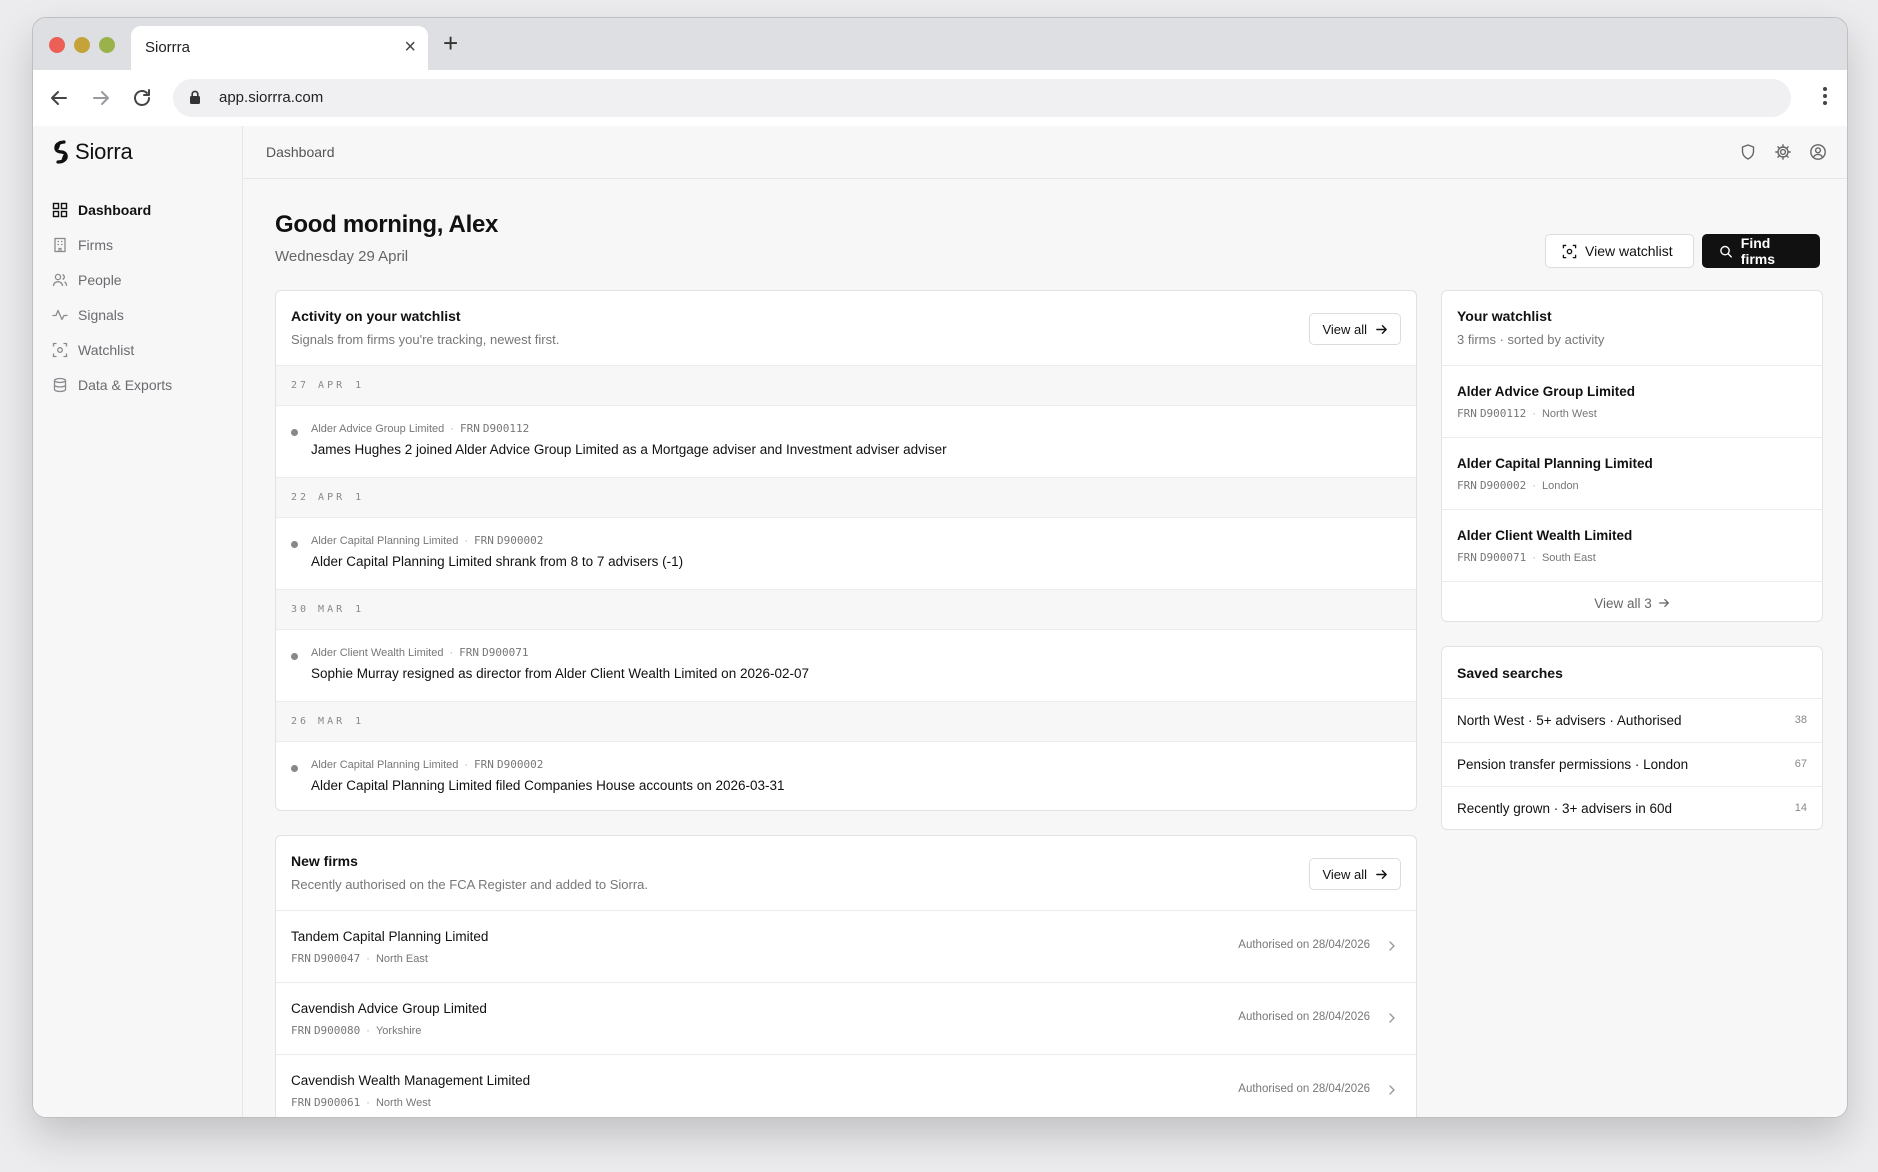 This screenshot has width=1878, height=1172. Describe the element at coordinates (101, 98) in the screenshot. I see `forward-arrow-icon` at that location.